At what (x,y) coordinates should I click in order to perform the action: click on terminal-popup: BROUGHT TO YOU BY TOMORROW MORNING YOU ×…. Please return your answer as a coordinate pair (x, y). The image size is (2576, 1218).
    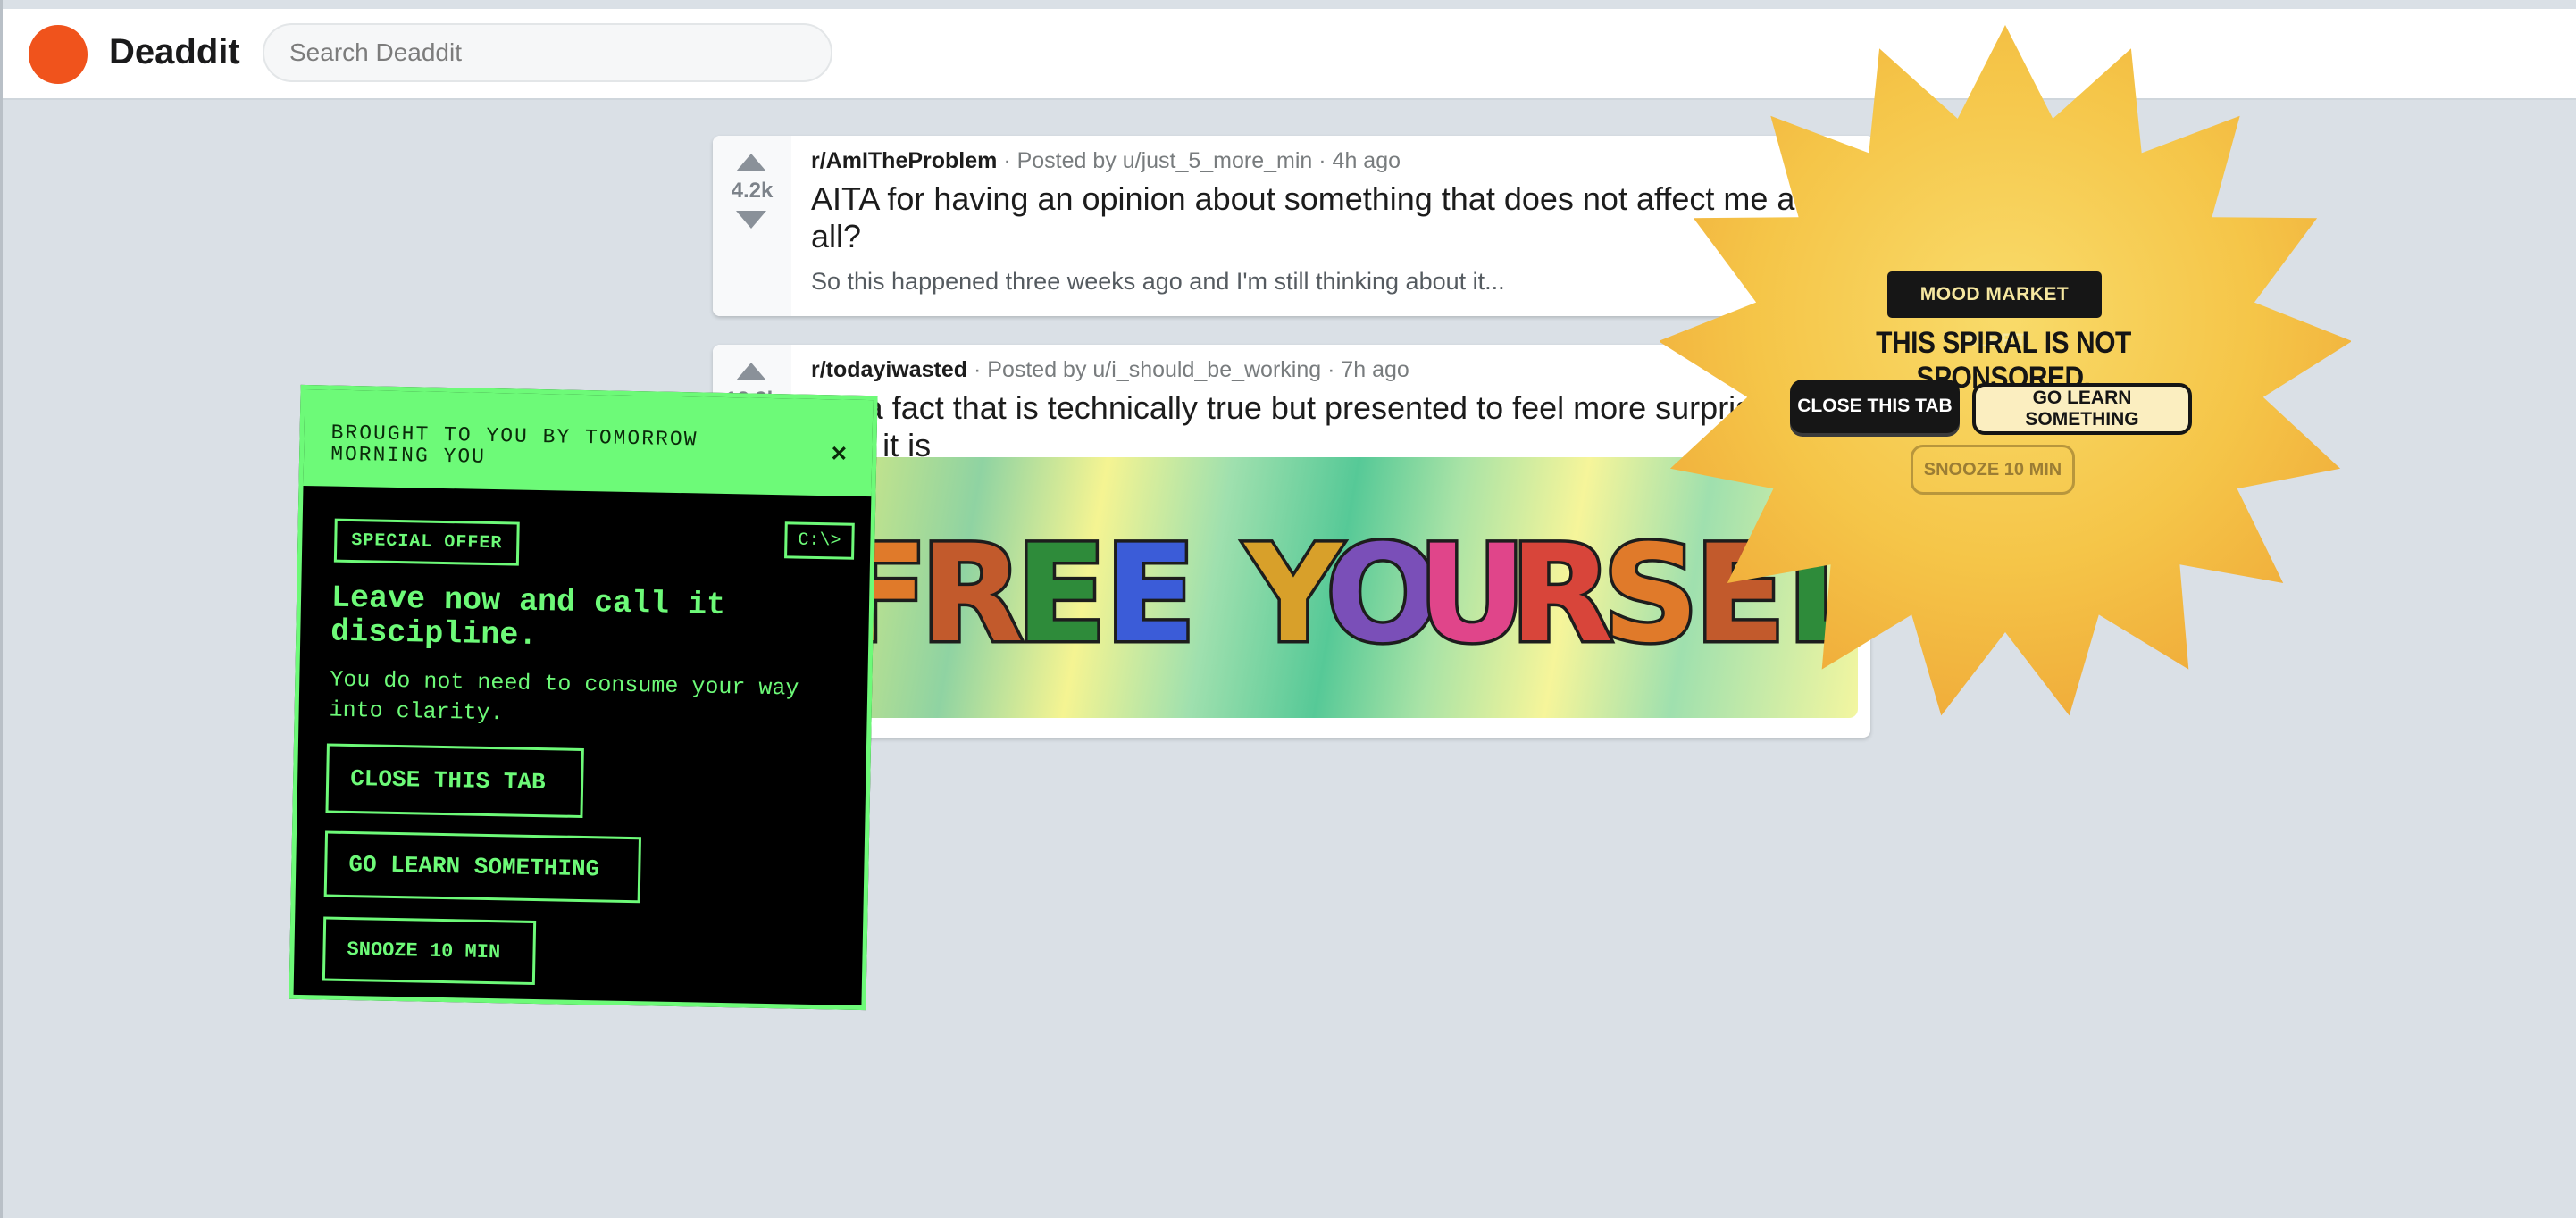
    Looking at the image, I should click on (584, 697).